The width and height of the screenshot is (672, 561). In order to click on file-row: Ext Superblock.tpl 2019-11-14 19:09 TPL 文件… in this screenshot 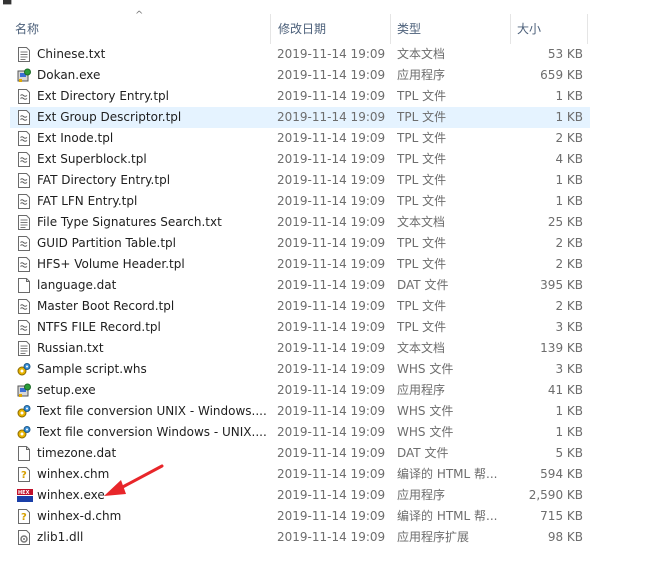, I will do `click(300, 159)`.